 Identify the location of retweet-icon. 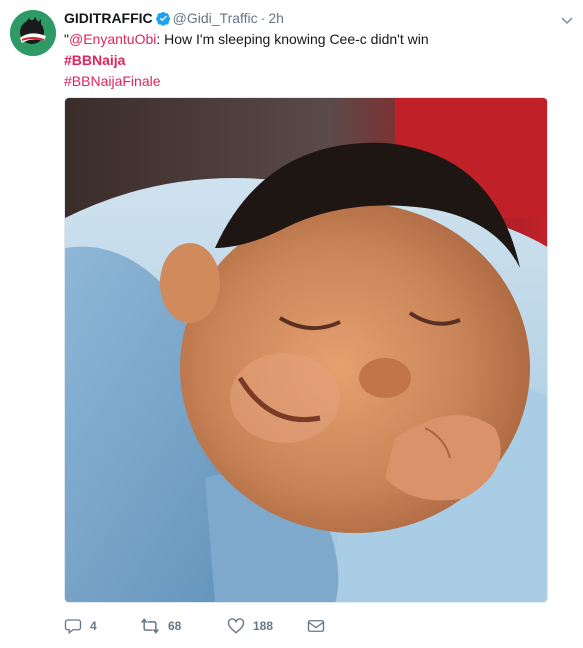
(150, 626).